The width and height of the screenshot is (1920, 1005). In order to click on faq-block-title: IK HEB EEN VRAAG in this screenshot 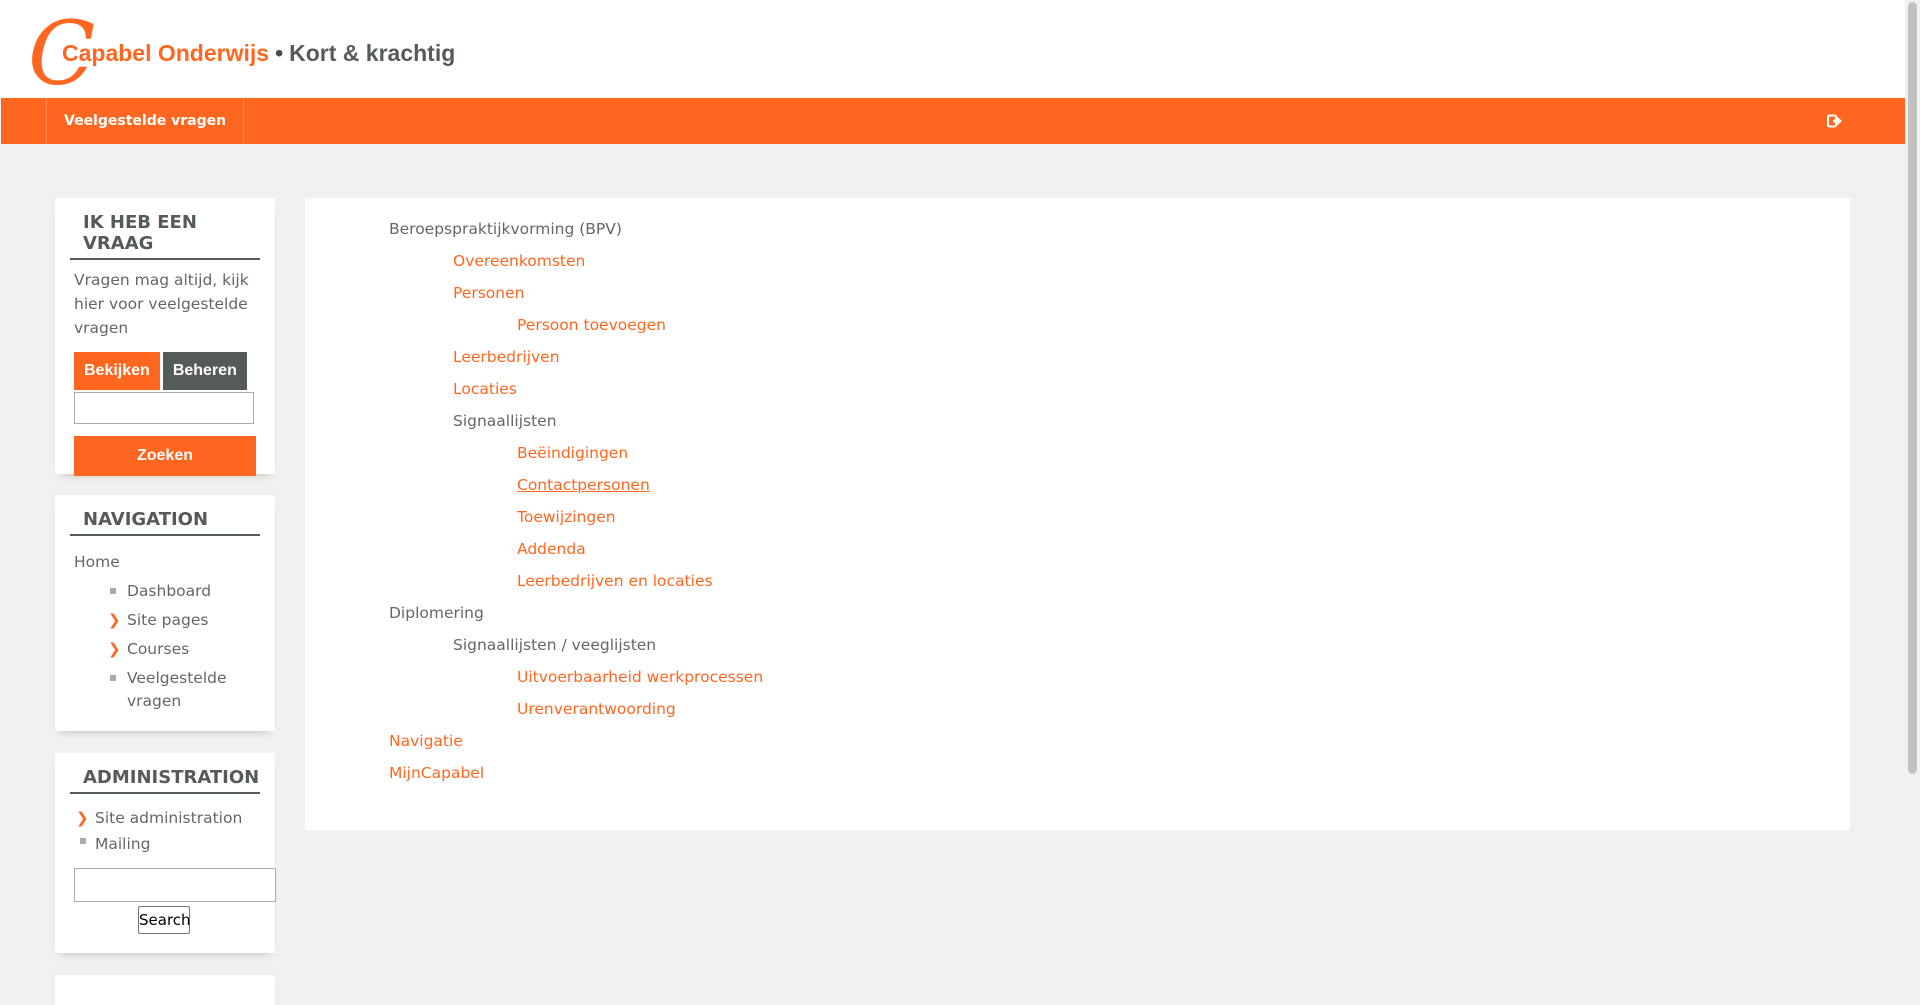, I will do `click(165, 229)`.